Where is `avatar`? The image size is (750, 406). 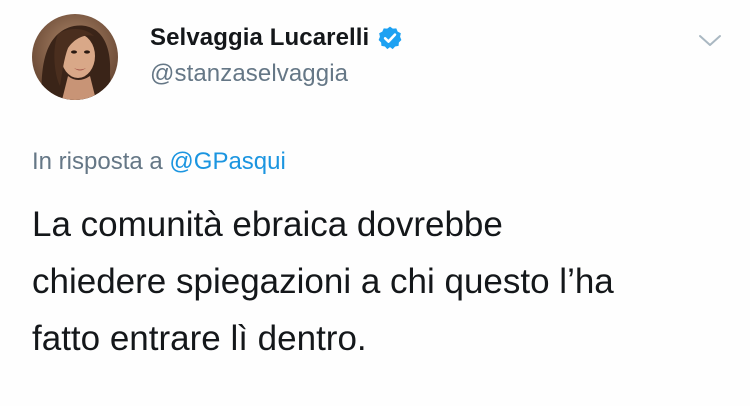 avatar is located at coordinates (75, 57).